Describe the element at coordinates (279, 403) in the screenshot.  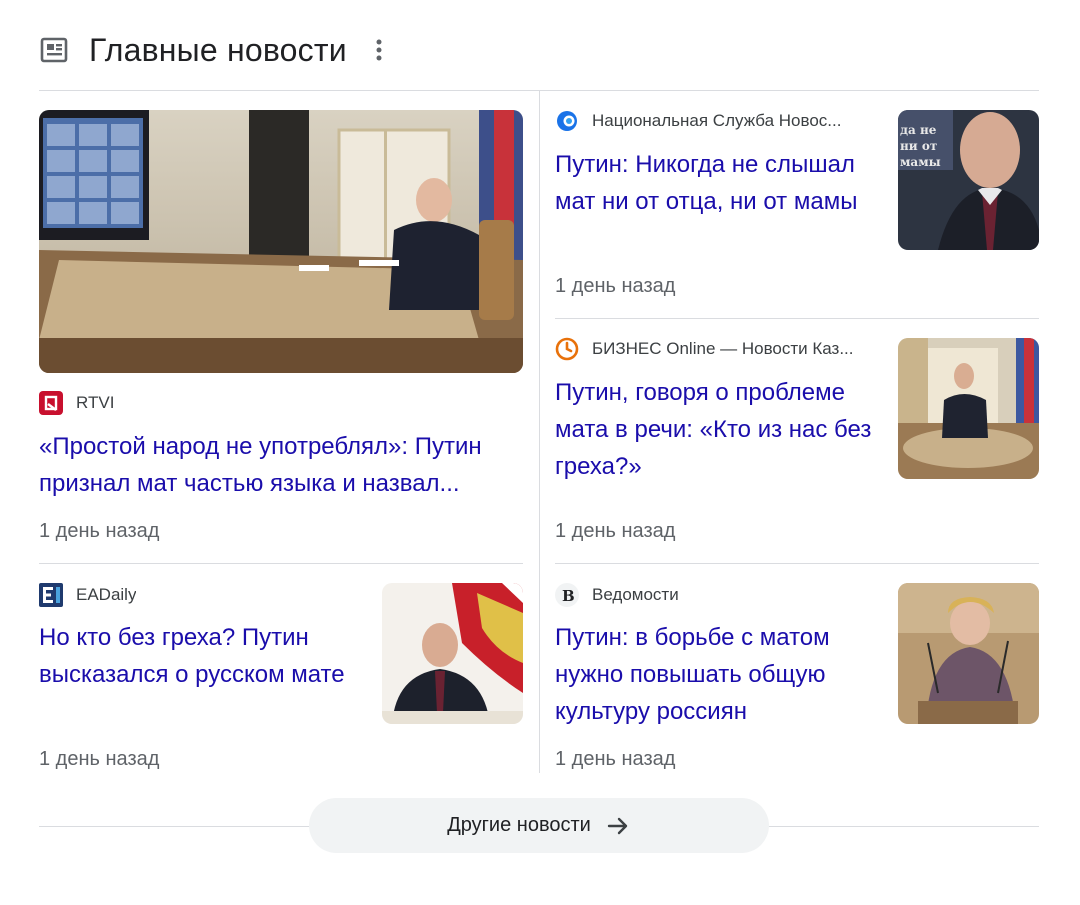
I see `article-source: RTVI` at that location.